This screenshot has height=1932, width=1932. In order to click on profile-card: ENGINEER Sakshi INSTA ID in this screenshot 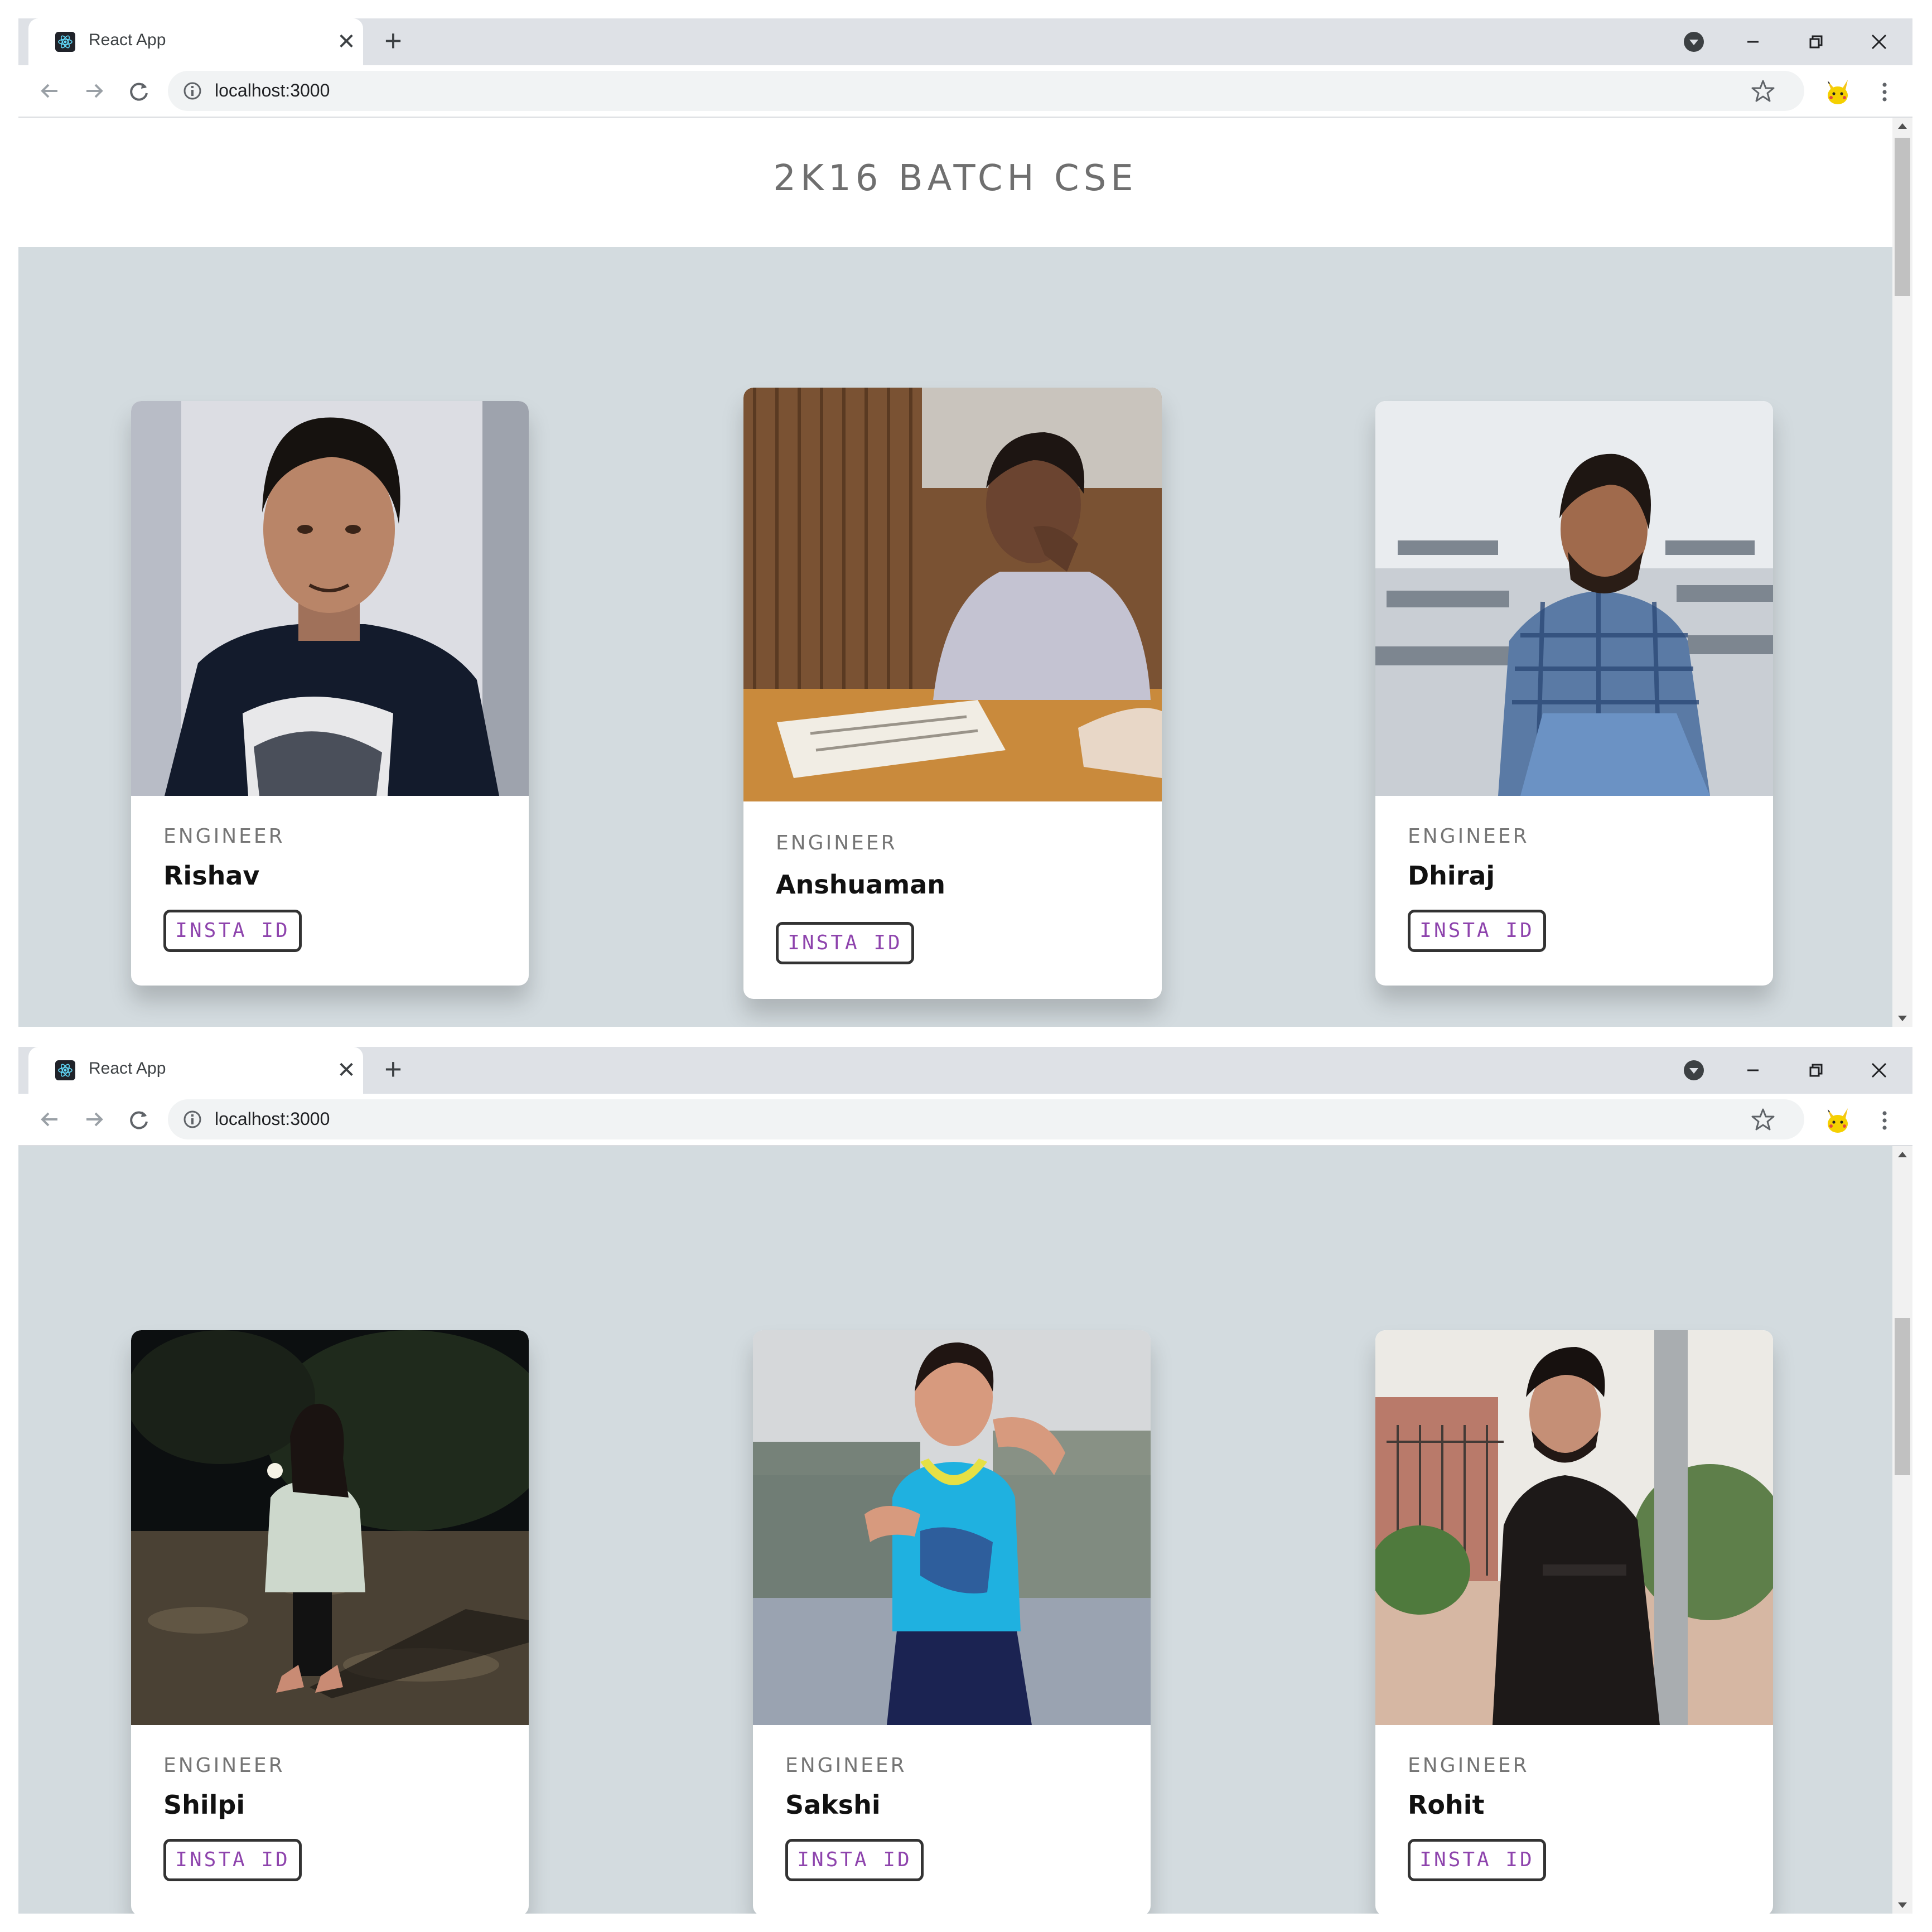, I will do `click(952, 1622)`.